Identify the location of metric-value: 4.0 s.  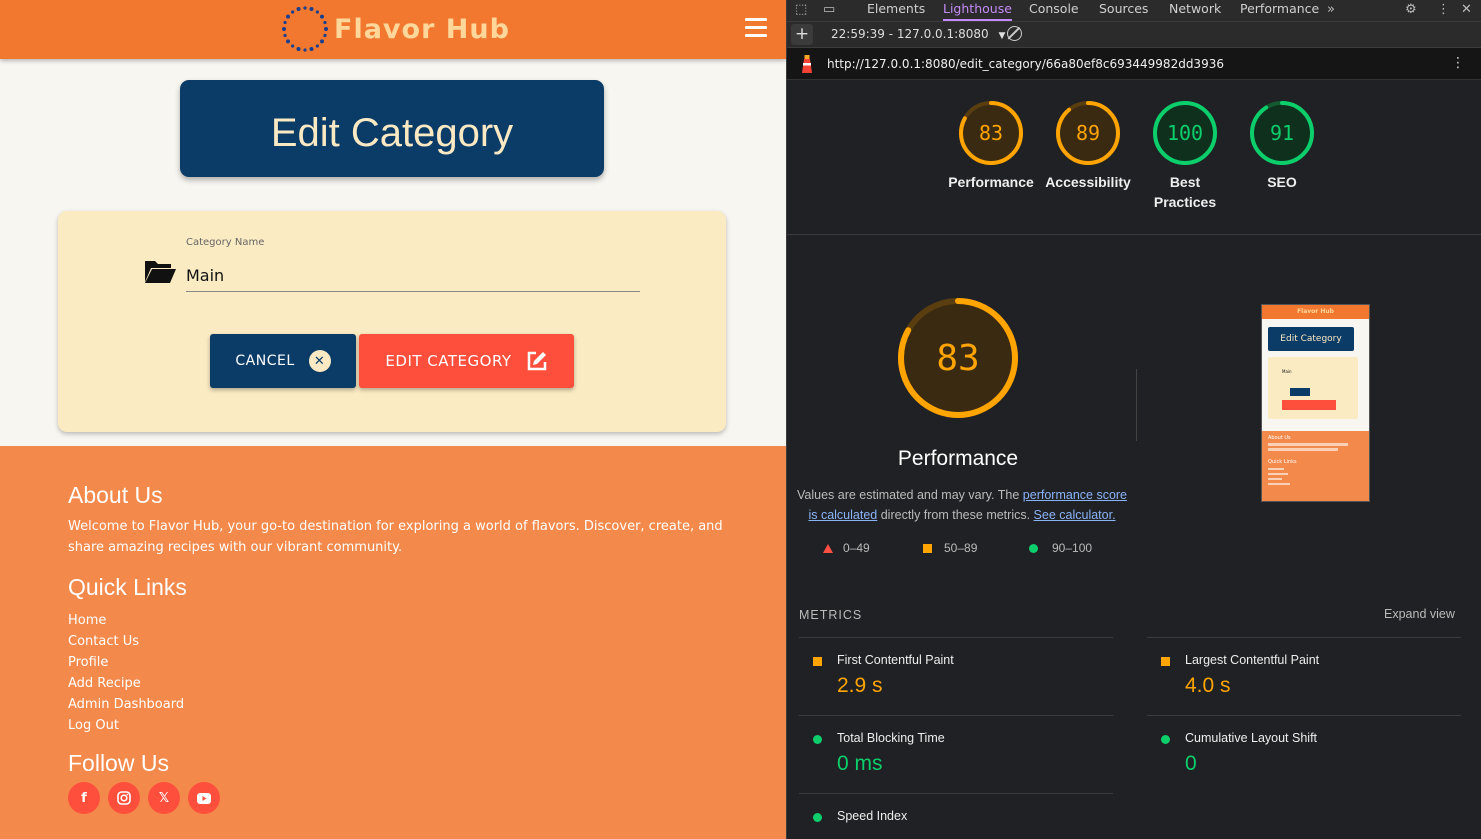
(1208, 685).